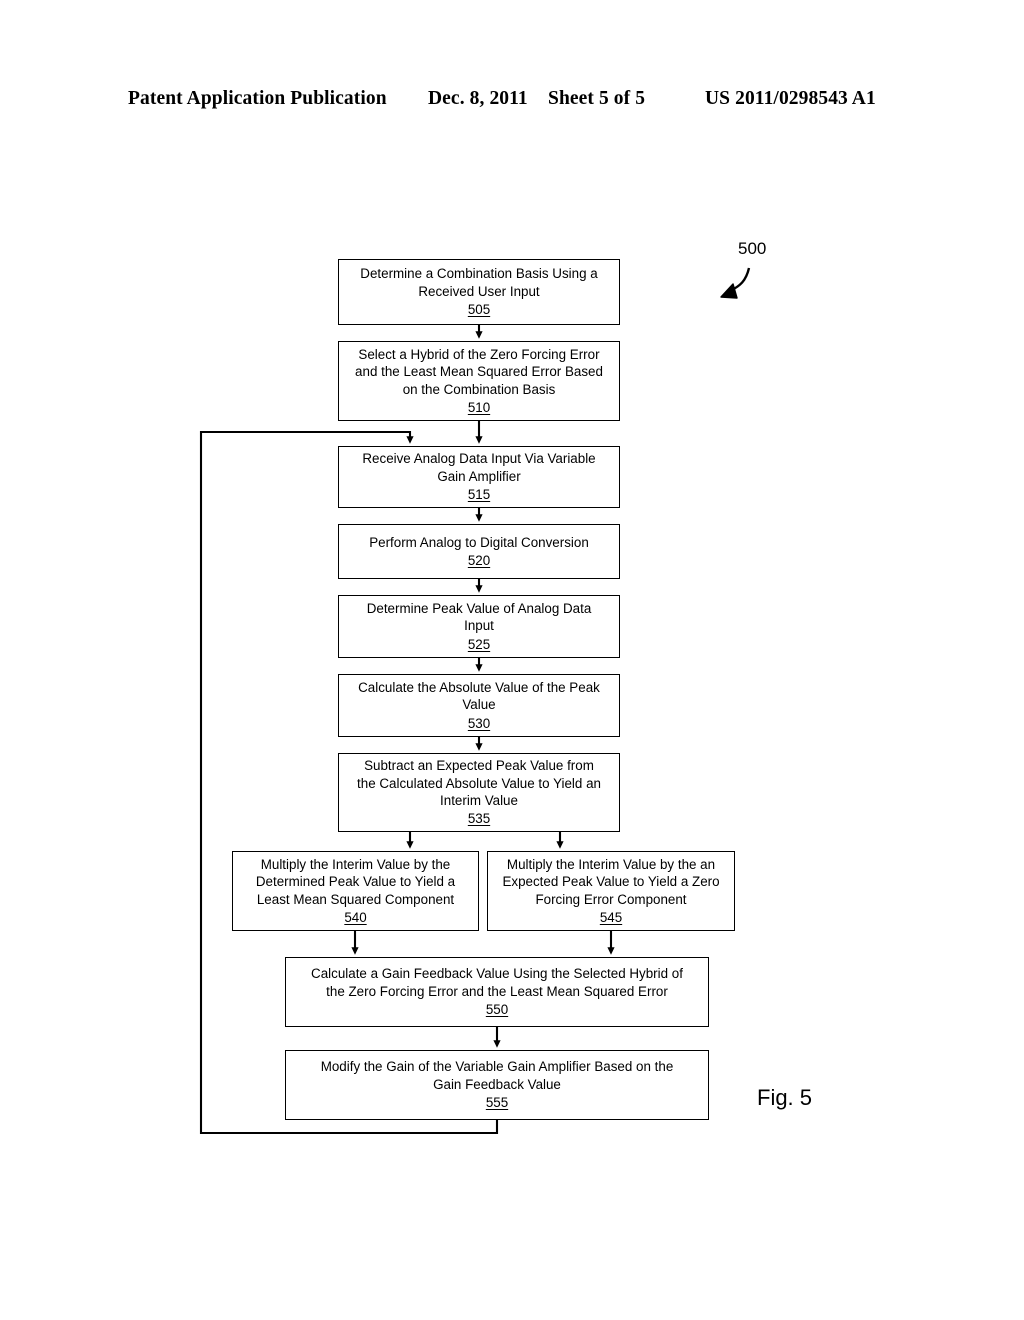  Describe the element at coordinates (497, 1010) in the screenshot. I see `flowchart-step-550-number: 550` at that location.